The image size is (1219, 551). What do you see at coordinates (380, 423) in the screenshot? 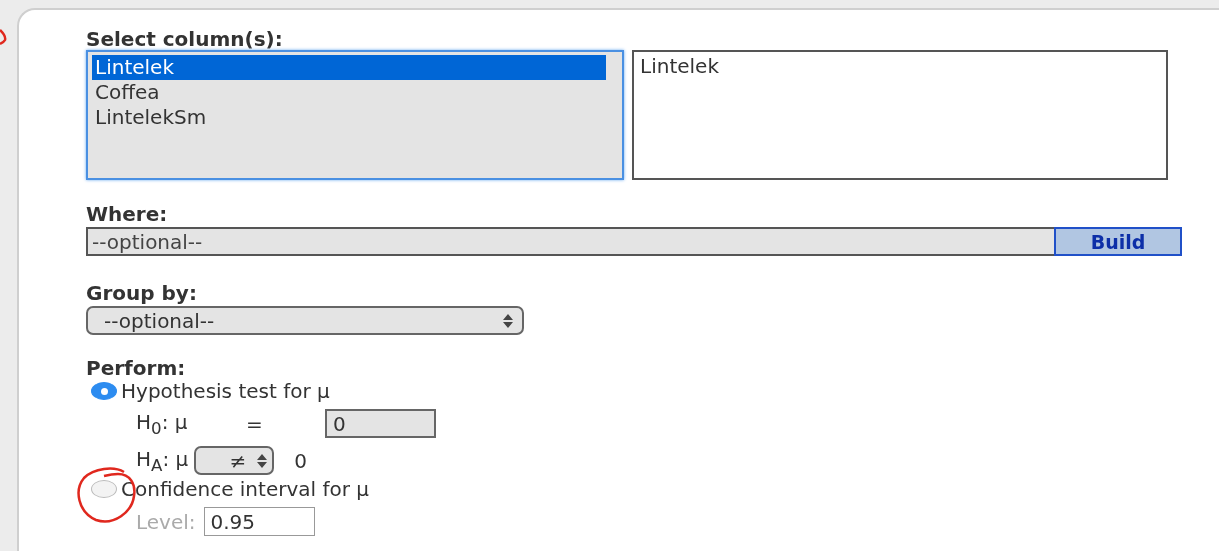
I see `input-field: 0` at bounding box center [380, 423].